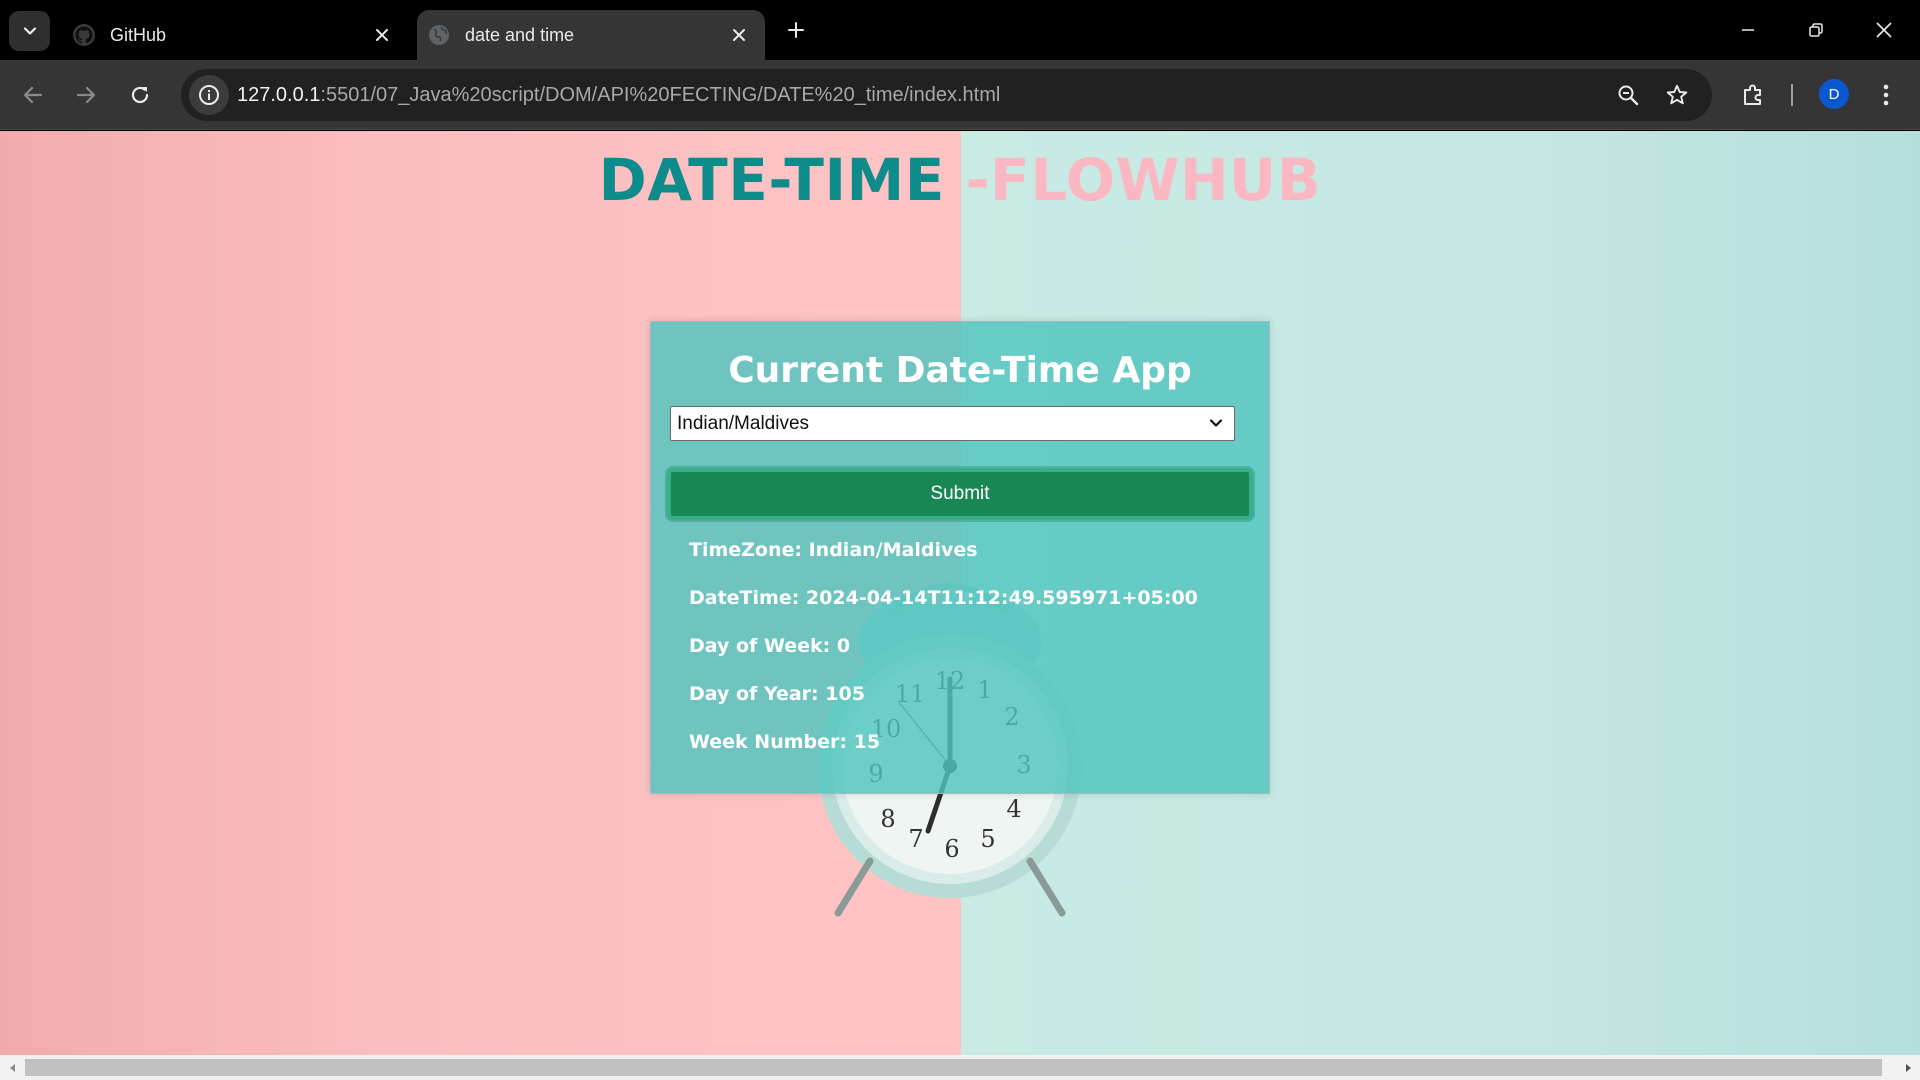  Describe the element at coordinates (771, 180) in the screenshot. I see `page-title-primary: DATE-TIME` at that location.